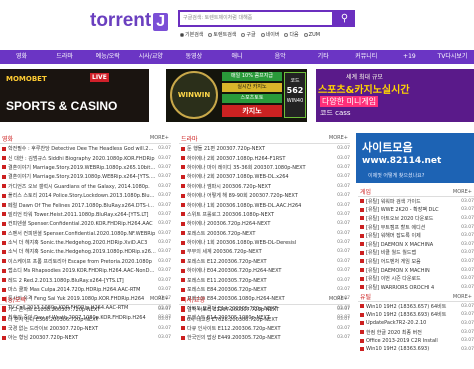 The image size is (474, 369). I want to click on list-item: [유틸] DAEMON X MACHINA 03.07, so click(416, 244).